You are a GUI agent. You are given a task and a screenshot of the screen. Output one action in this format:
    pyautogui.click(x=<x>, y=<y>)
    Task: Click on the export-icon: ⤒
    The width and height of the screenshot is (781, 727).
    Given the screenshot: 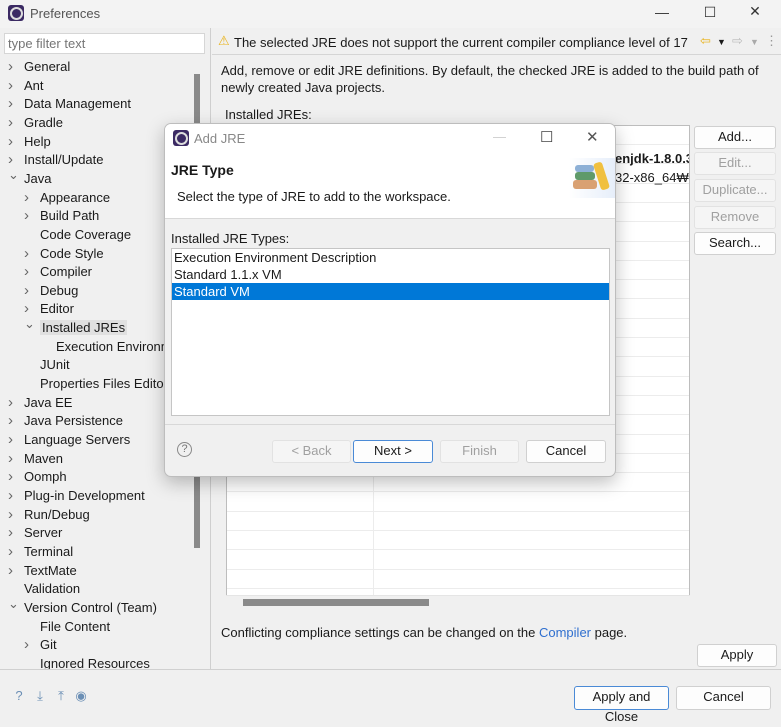 What is the action you would take?
    pyautogui.click(x=61, y=696)
    